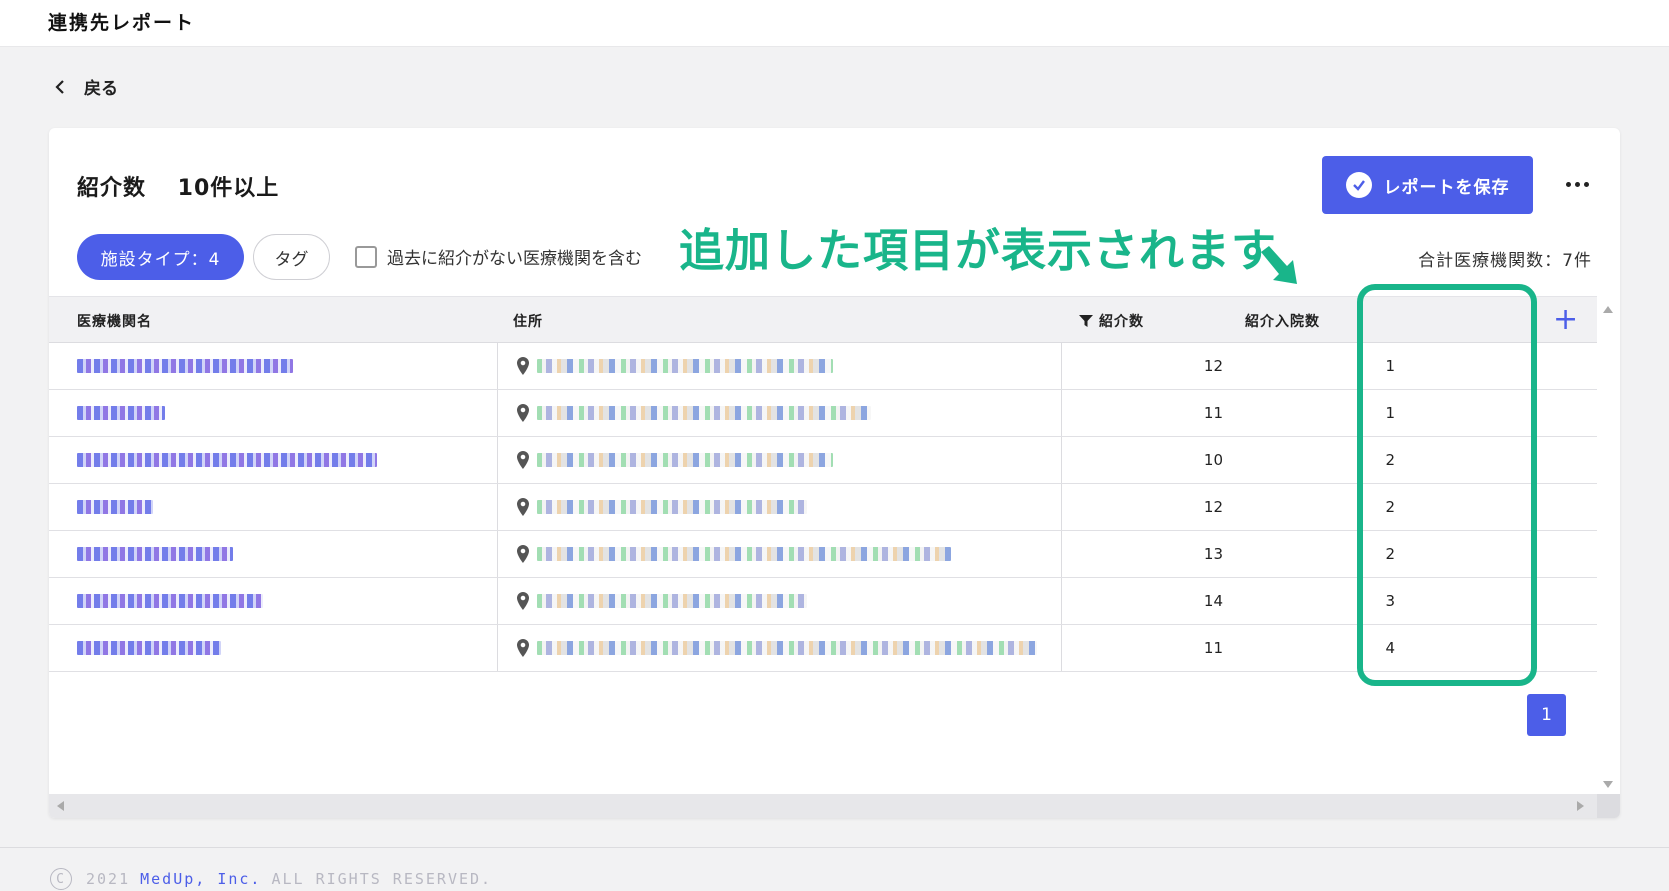 Image resolution: width=1669 pixels, height=891 pixels. What do you see at coordinates (834, 806) in the screenshot?
I see `horizontal-scrollbar` at bounding box center [834, 806].